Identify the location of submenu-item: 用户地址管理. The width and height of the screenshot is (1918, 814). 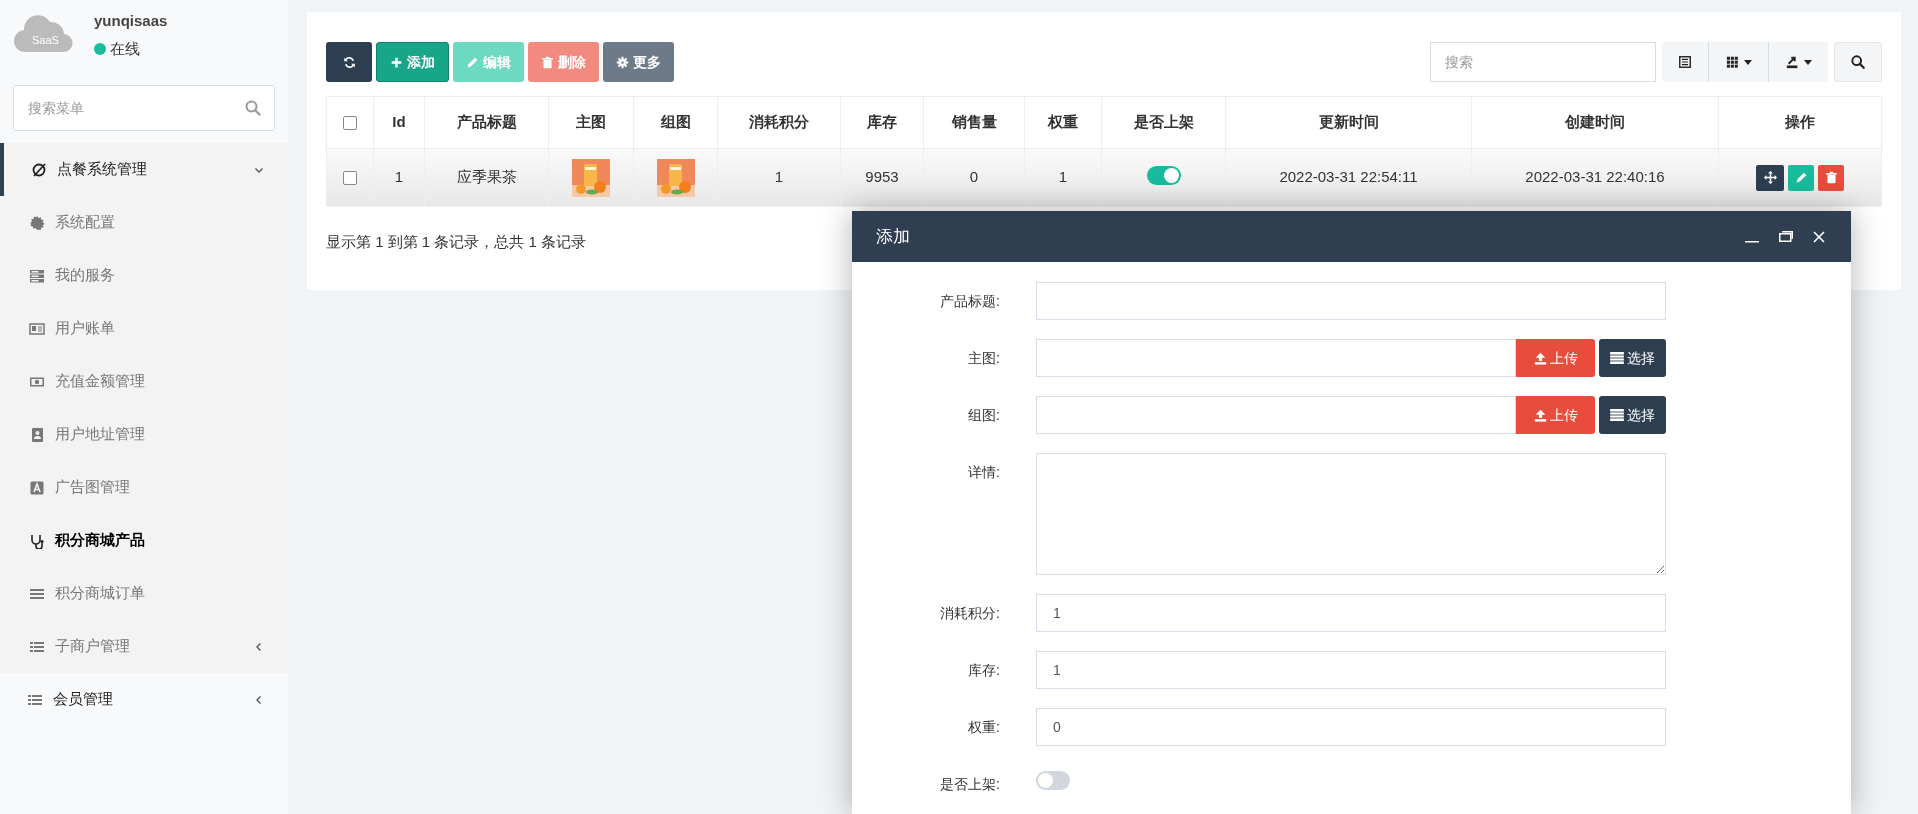
(144, 434).